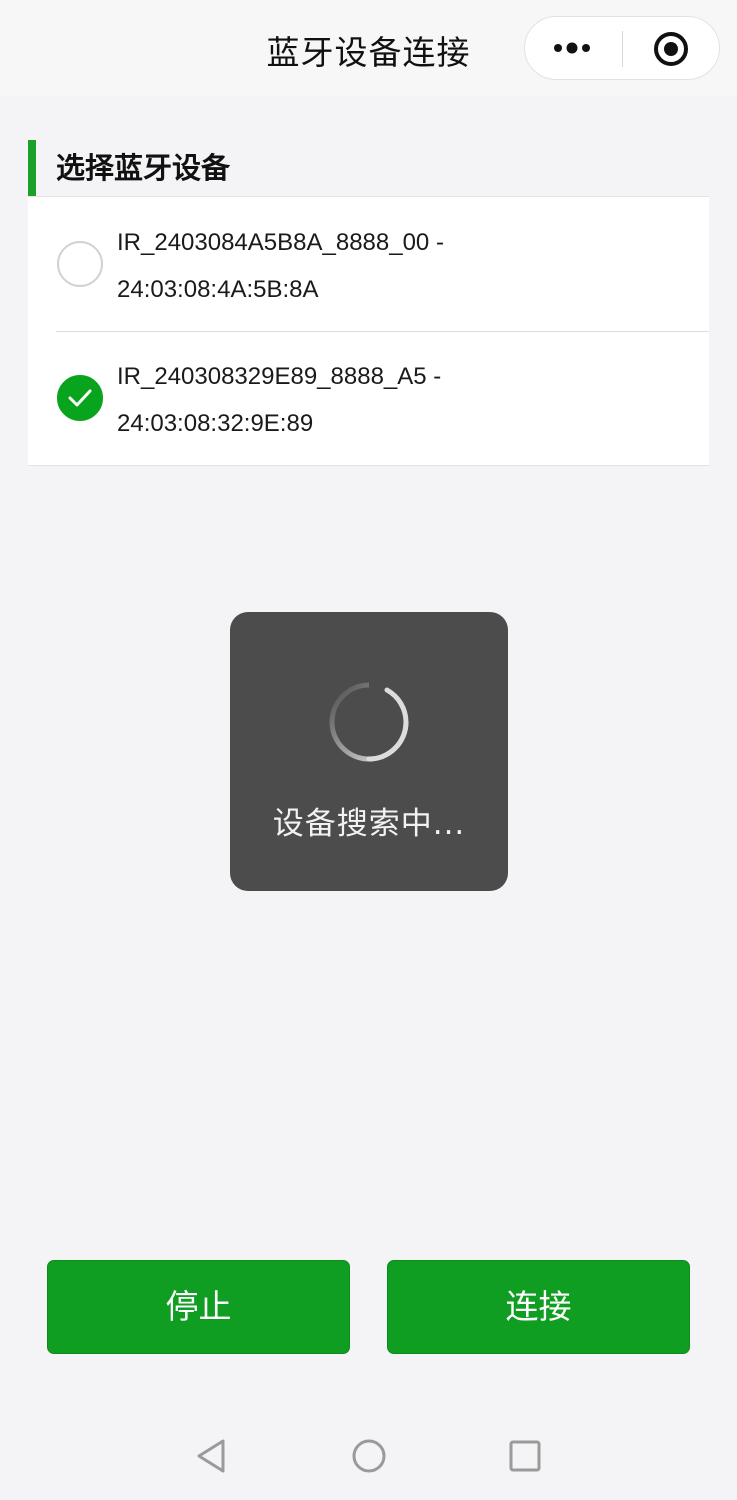 The width and height of the screenshot is (737, 1500). What do you see at coordinates (218, 289) in the screenshot?
I see `device-mac: 24:03:08:4A:5B:8A` at bounding box center [218, 289].